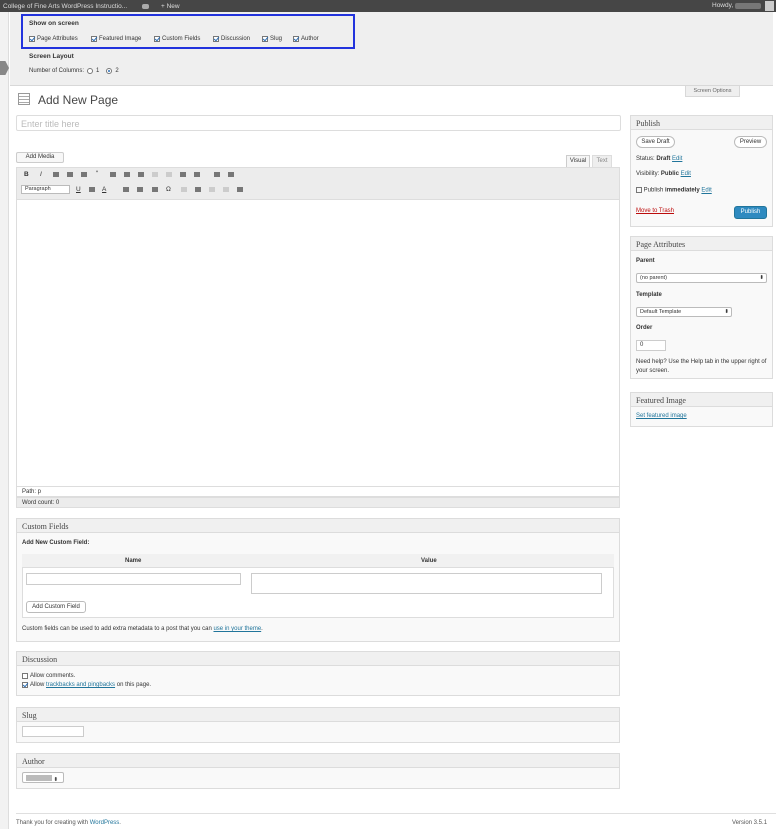 This screenshot has height=829, width=776. Describe the element at coordinates (155, 189) in the screenshot. I see `clear-formatting-icon` at that location.